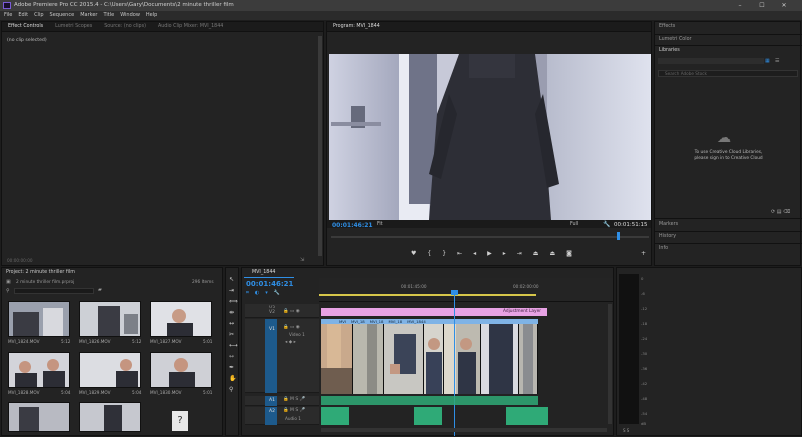 This screenshot has height=437, width=802. I want to click on menu-marker: Marker, so click(88, 15).